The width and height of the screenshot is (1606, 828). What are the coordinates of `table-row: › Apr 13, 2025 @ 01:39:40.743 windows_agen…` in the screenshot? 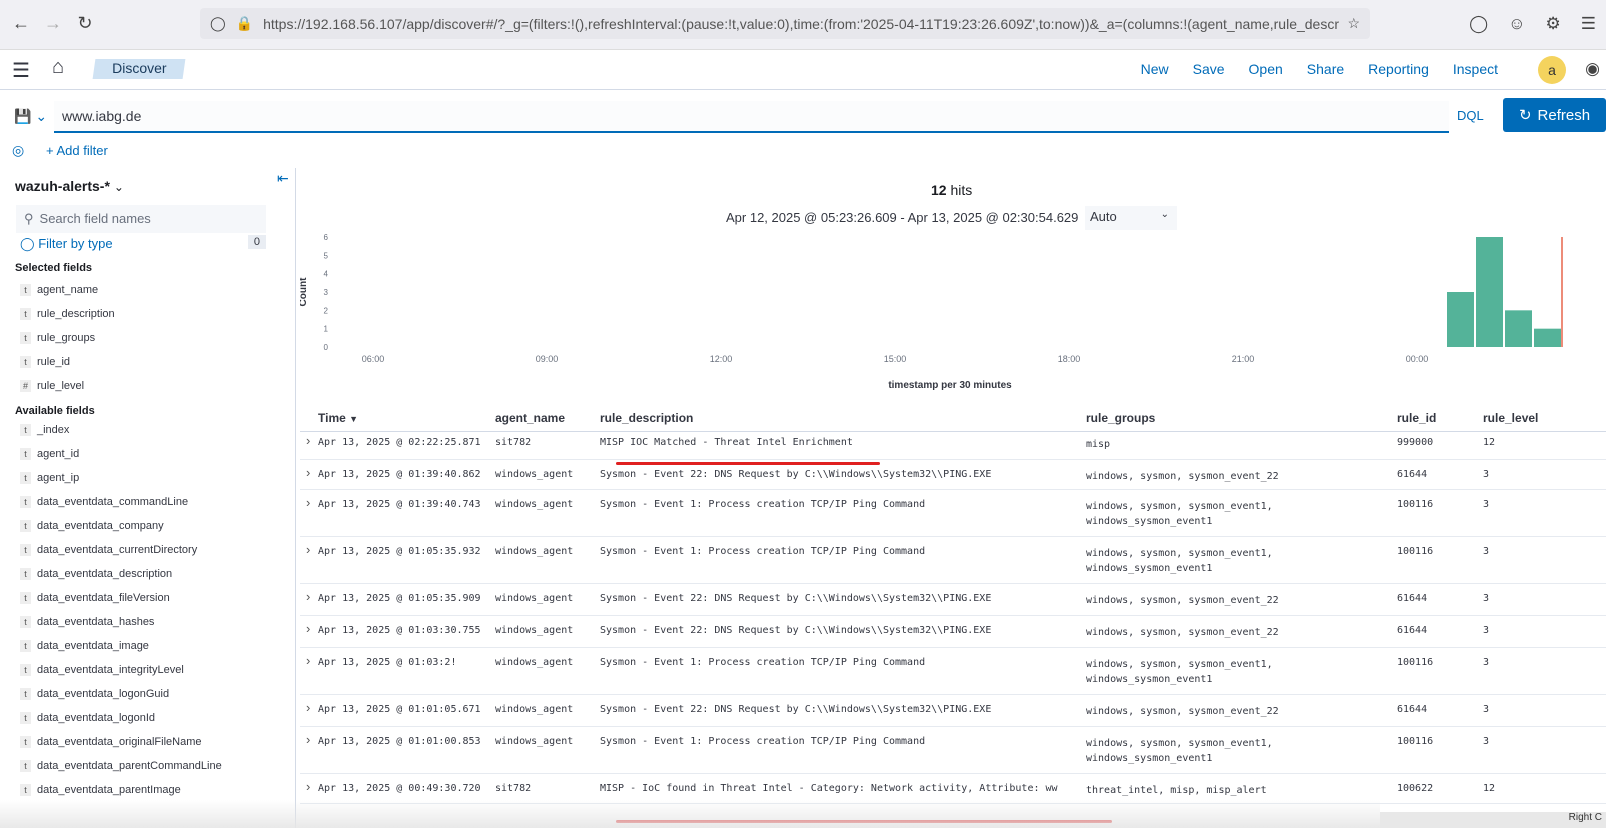 It's located at (953, 513).